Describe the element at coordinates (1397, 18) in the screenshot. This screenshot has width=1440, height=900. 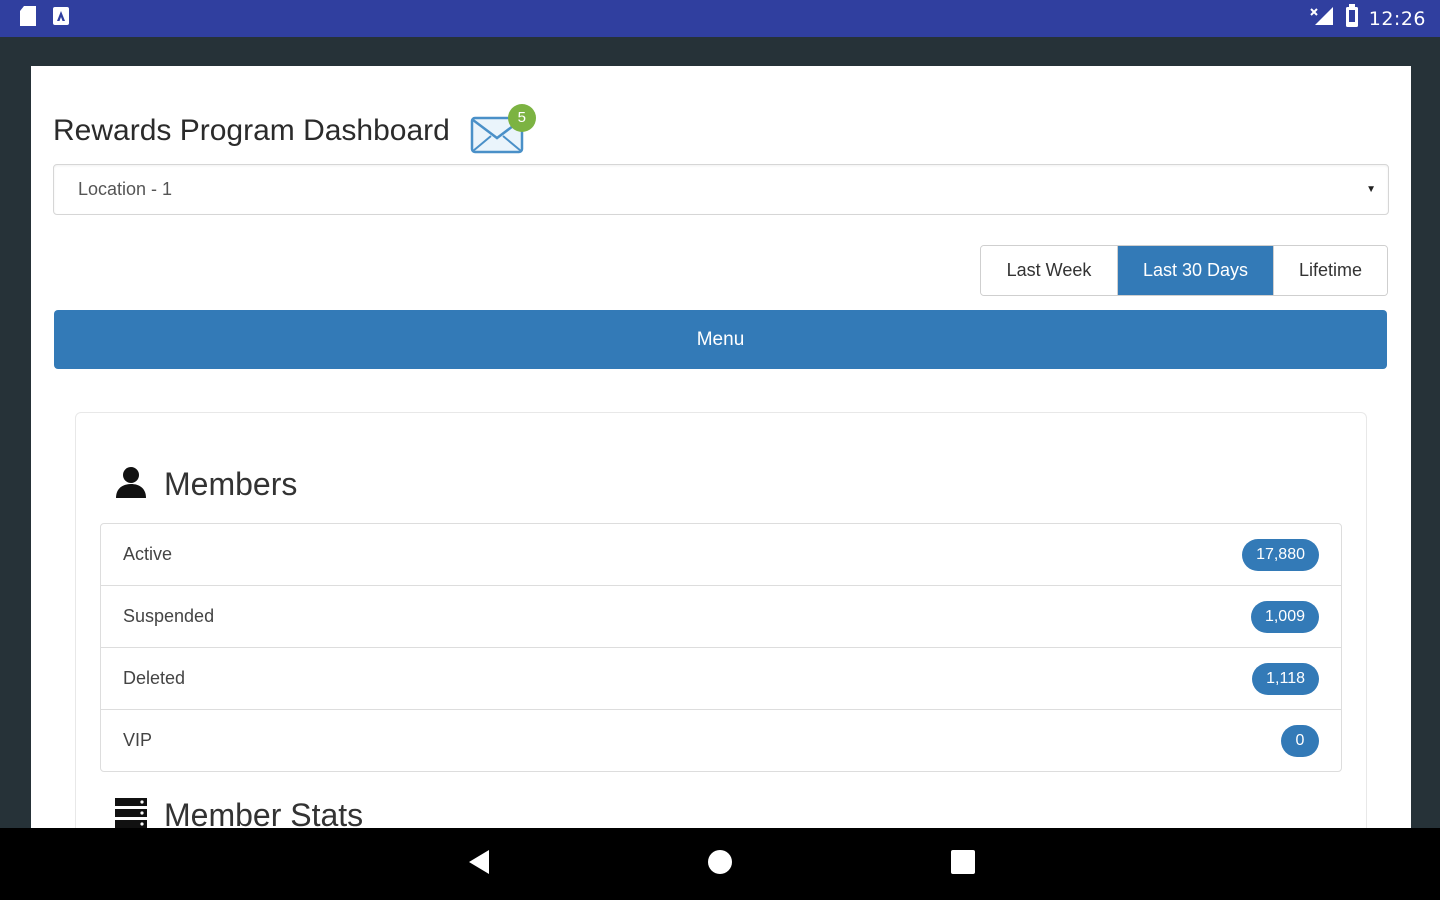
I see `status-clock: 12:26` at that location.